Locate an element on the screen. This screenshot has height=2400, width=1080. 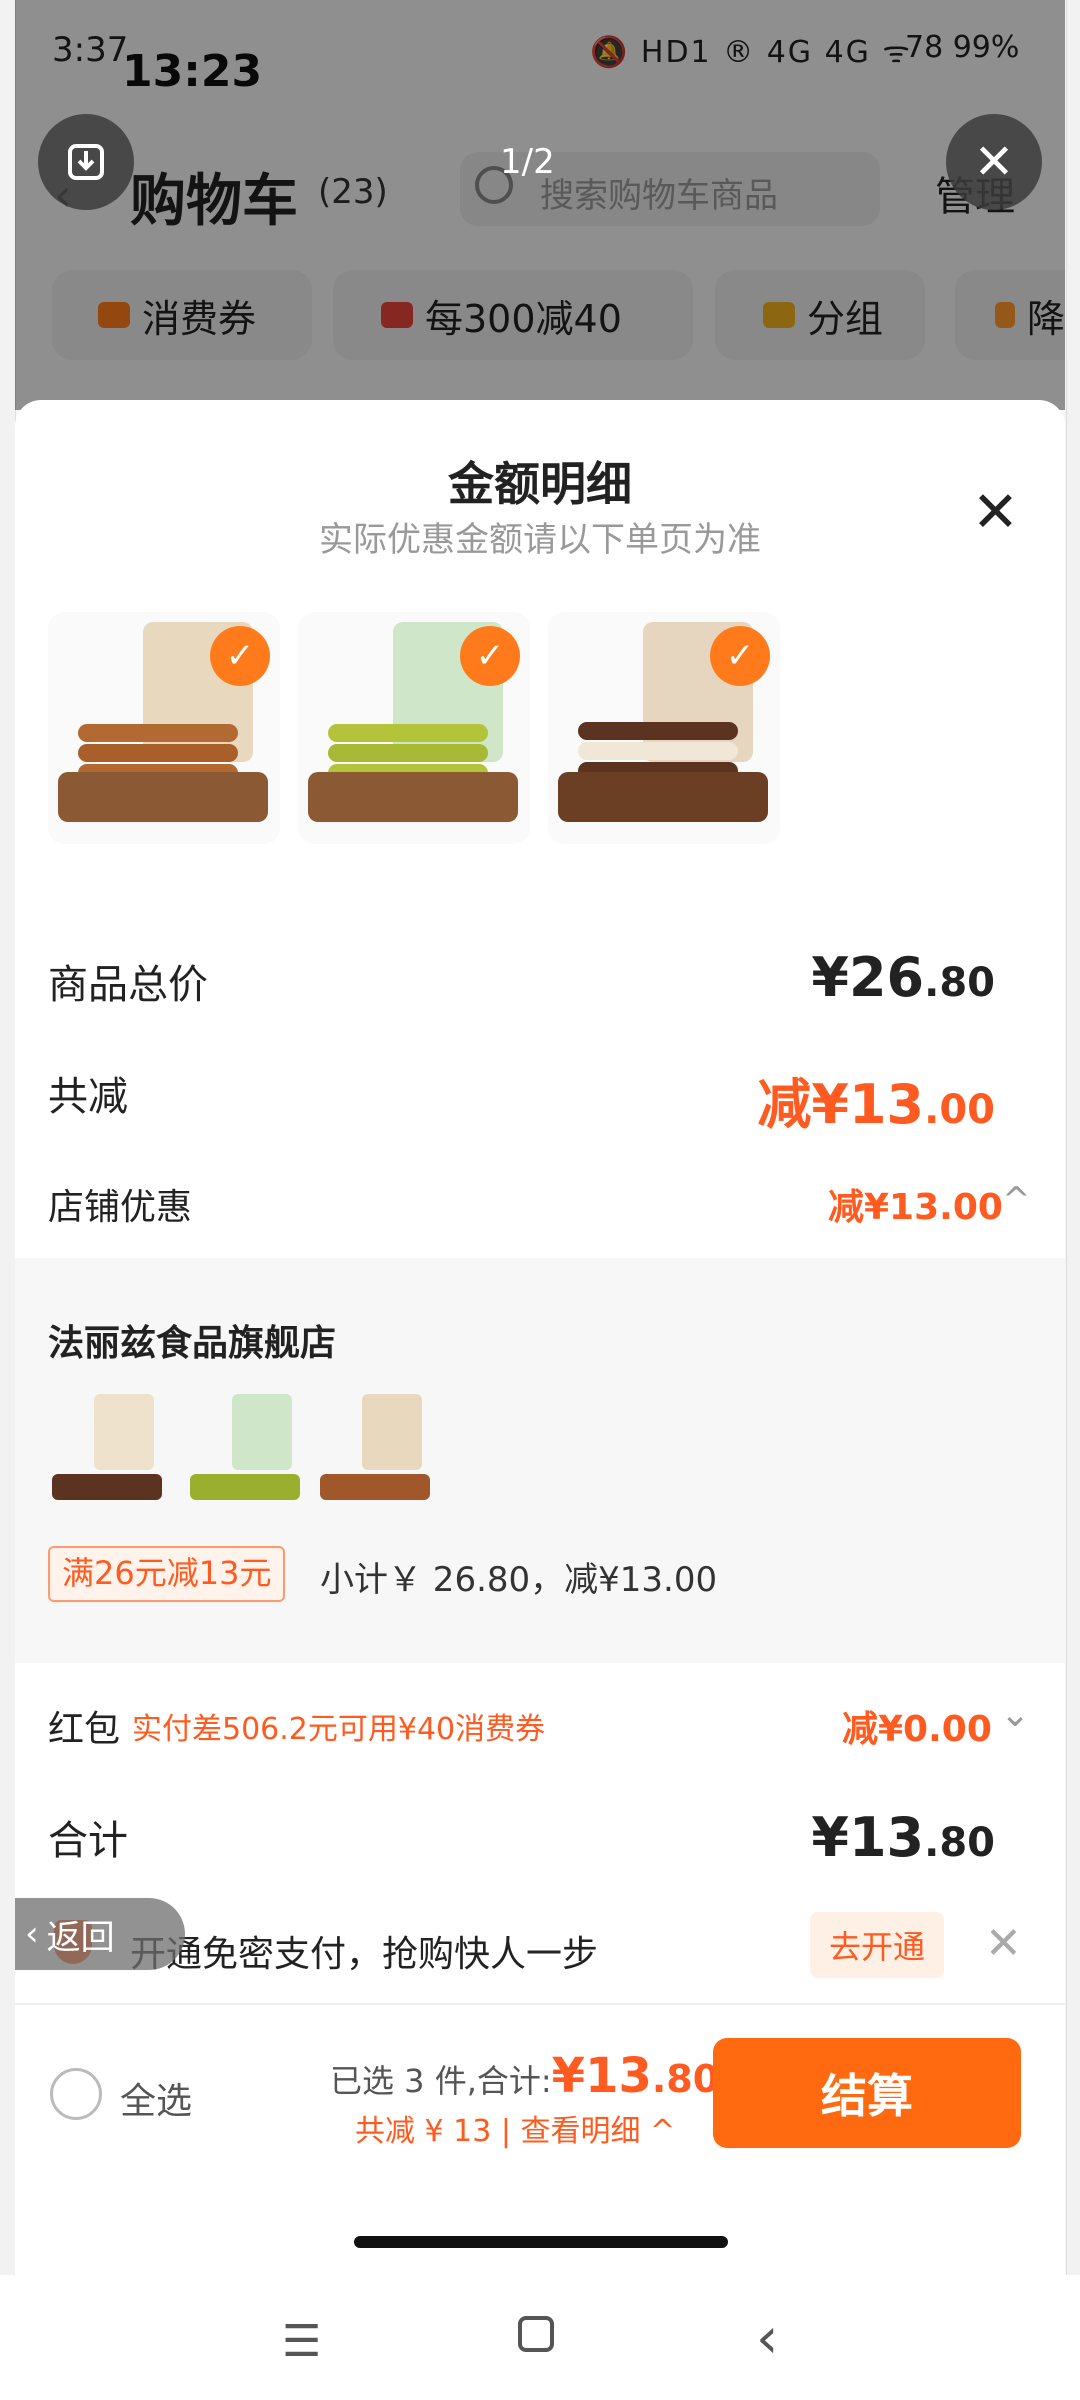
sum-value: ¥13.80 is located at coordinates (903, 1837).